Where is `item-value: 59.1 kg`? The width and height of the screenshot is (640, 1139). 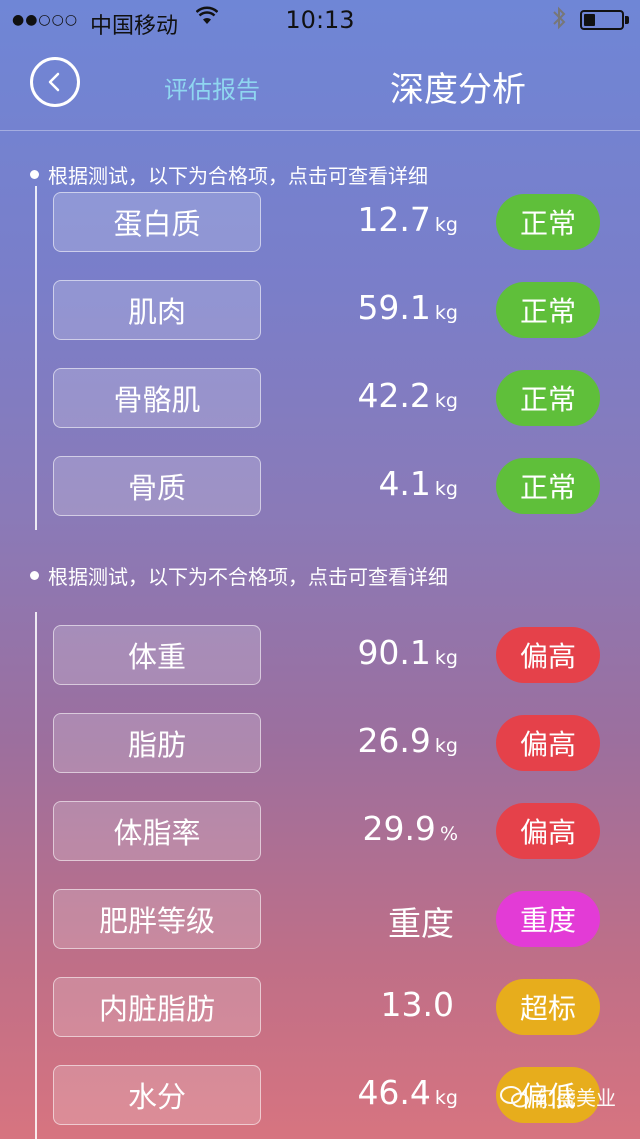
item-value: 59.1 kg is located at coordinates (407, 311).